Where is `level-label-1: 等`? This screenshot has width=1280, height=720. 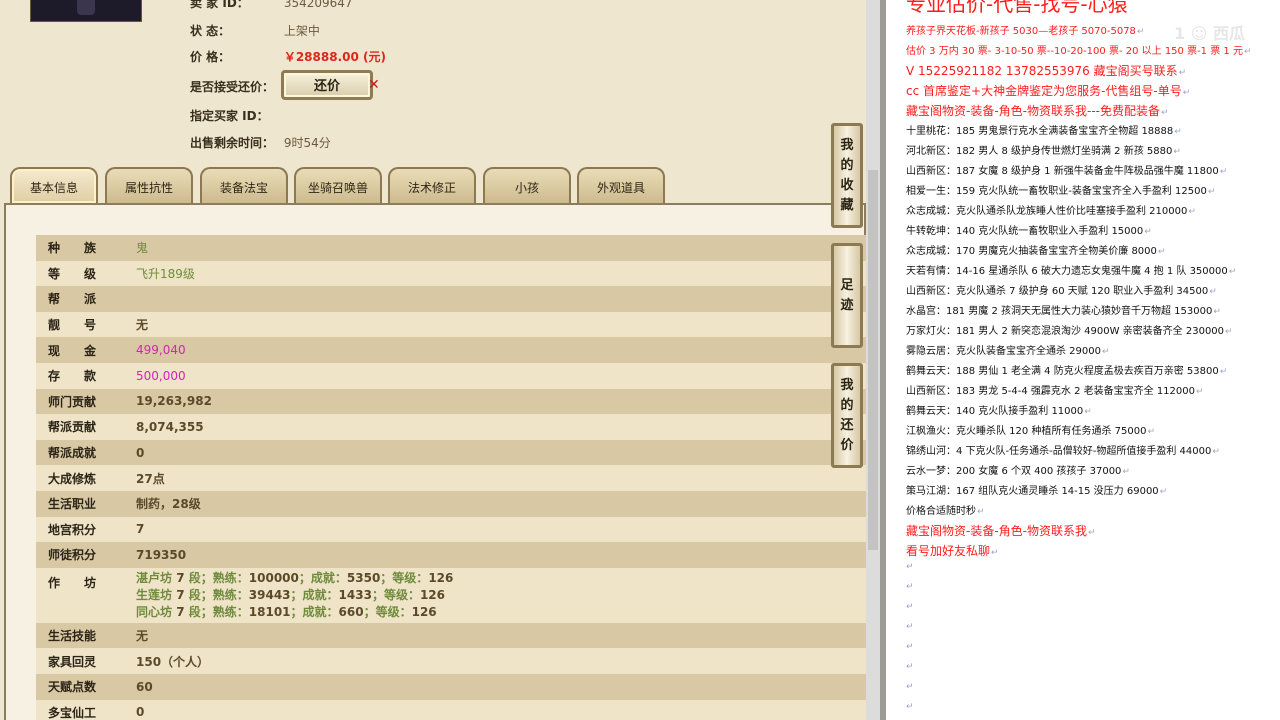 level-label-1: 等 is located at coordinates (54, 273).